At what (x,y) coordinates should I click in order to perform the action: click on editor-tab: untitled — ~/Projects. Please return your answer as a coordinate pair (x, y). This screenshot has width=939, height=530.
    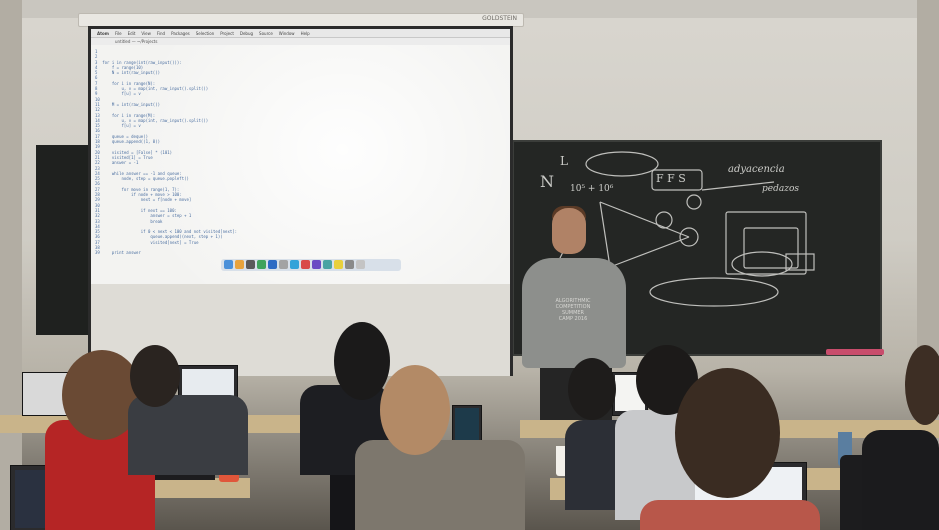
    Looking at the image, I should click on (136, 41).